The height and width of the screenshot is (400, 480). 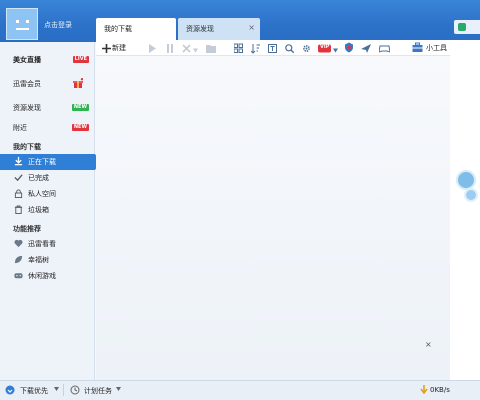 What do you see at coordinates (18, 209) in the screenshot?
I see `trash-icon` at bounding box center [18, 209].